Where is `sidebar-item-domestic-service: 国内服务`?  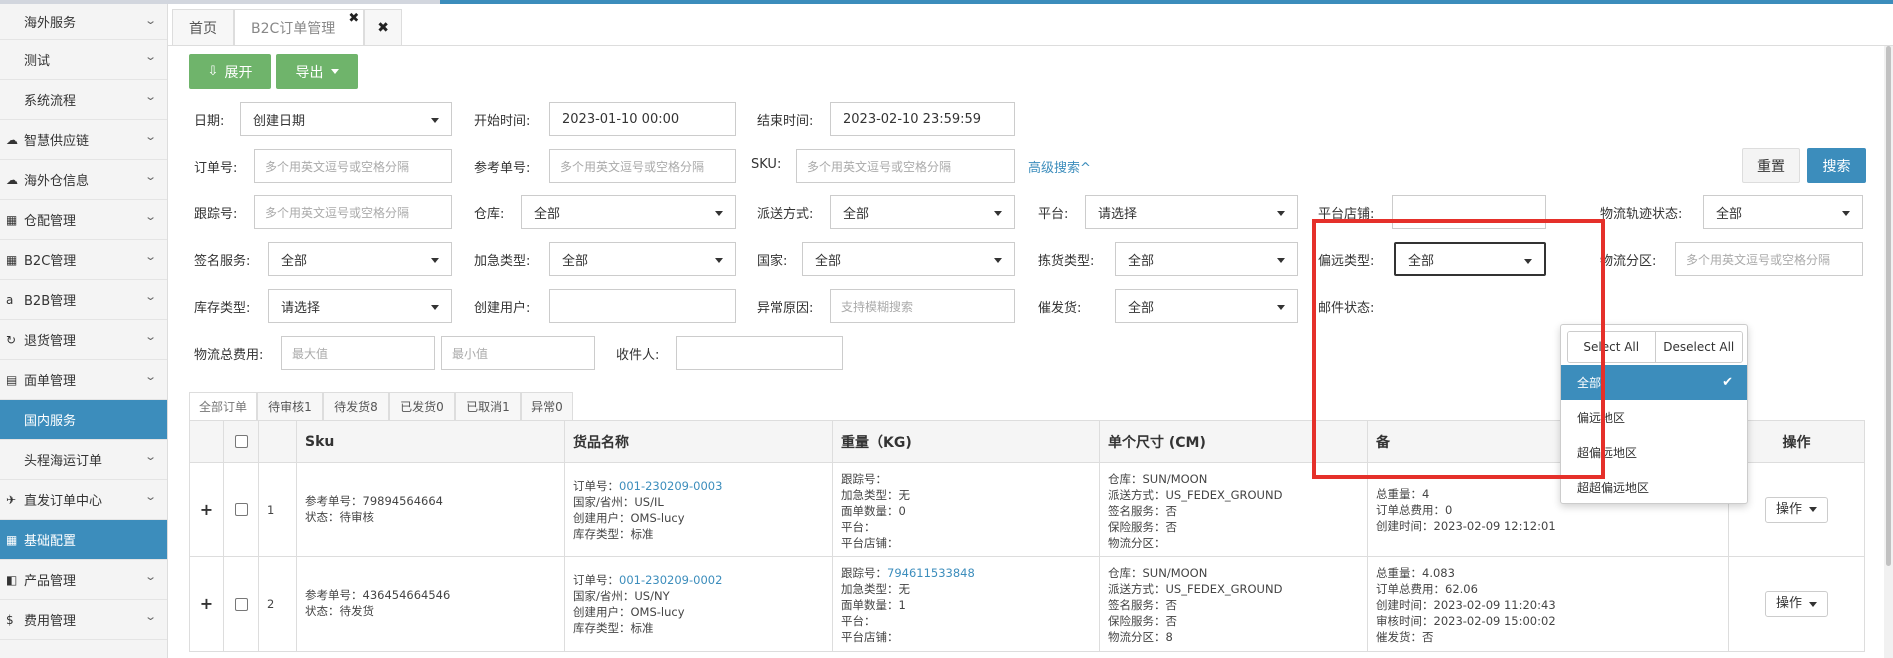
sidebar-item-domestic-service: 国内服务 is located at coordinates (83, 420).